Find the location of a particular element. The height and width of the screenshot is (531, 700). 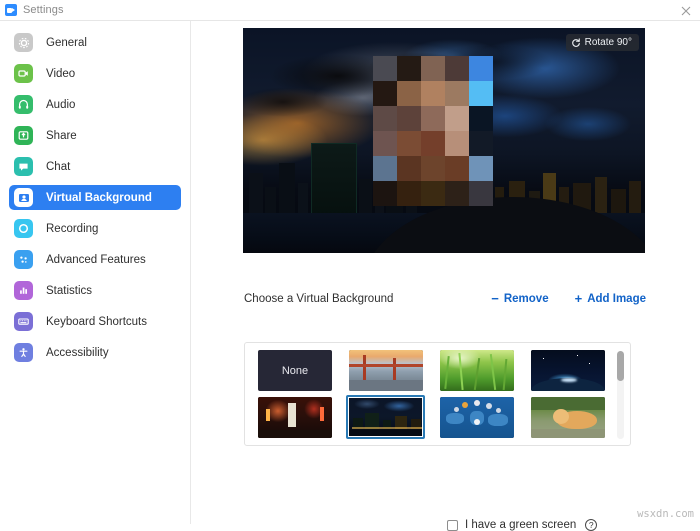

title-bar: Settings is located at coordinates (350, 10).